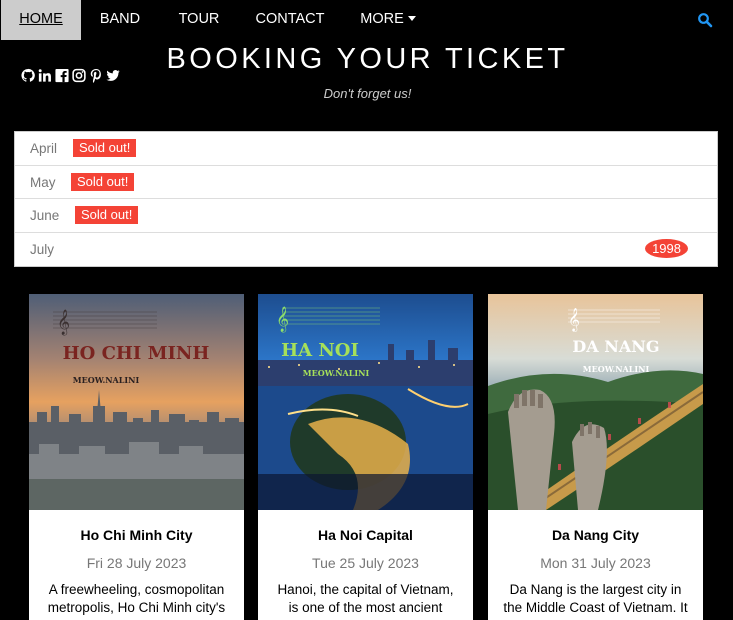 This screenshot has height=620, width=733. Describe the element at coordinates (365, 402) in the screenshot. I see `card-image: 𝄞 HA NOI MEOW.NALINI` at that location.